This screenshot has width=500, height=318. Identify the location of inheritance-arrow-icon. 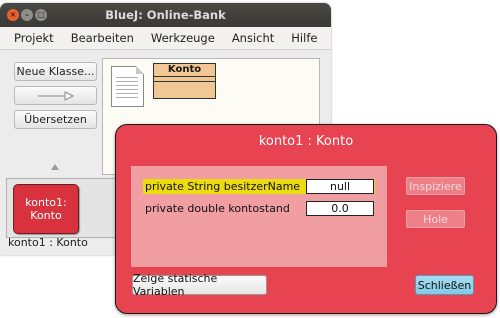
(55, 95).